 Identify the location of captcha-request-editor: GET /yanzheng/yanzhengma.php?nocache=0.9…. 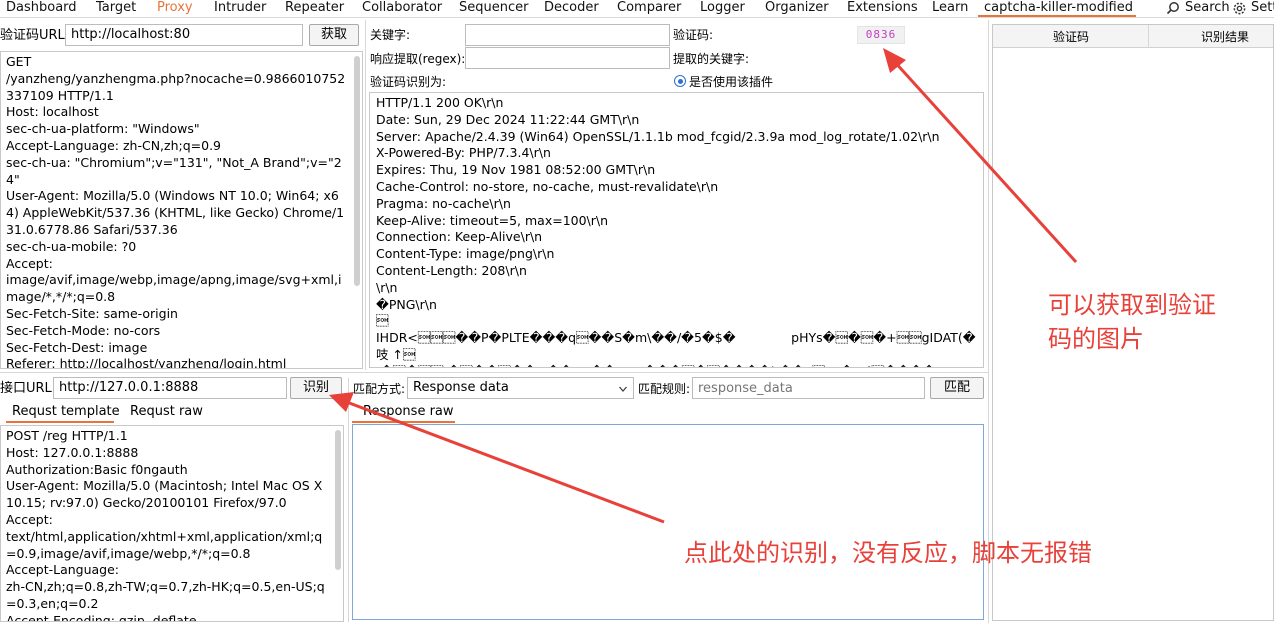
(181, 210).